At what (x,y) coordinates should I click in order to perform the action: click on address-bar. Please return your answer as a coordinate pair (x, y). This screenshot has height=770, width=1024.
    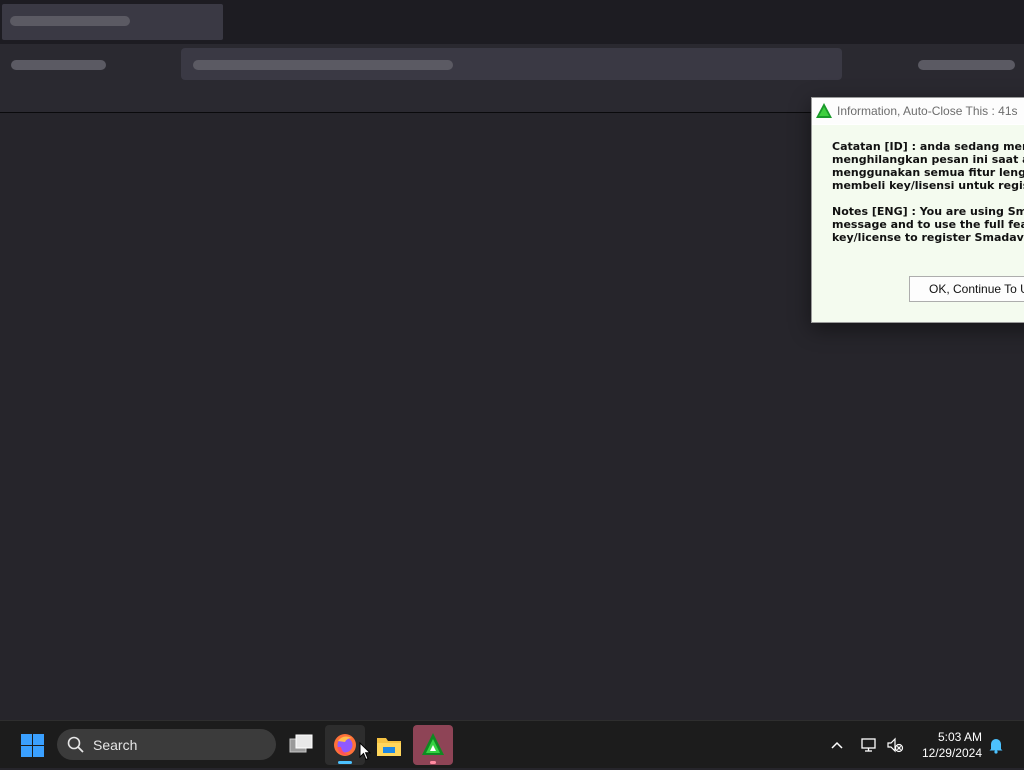
    Looking at the image, I should click on (511, 64).